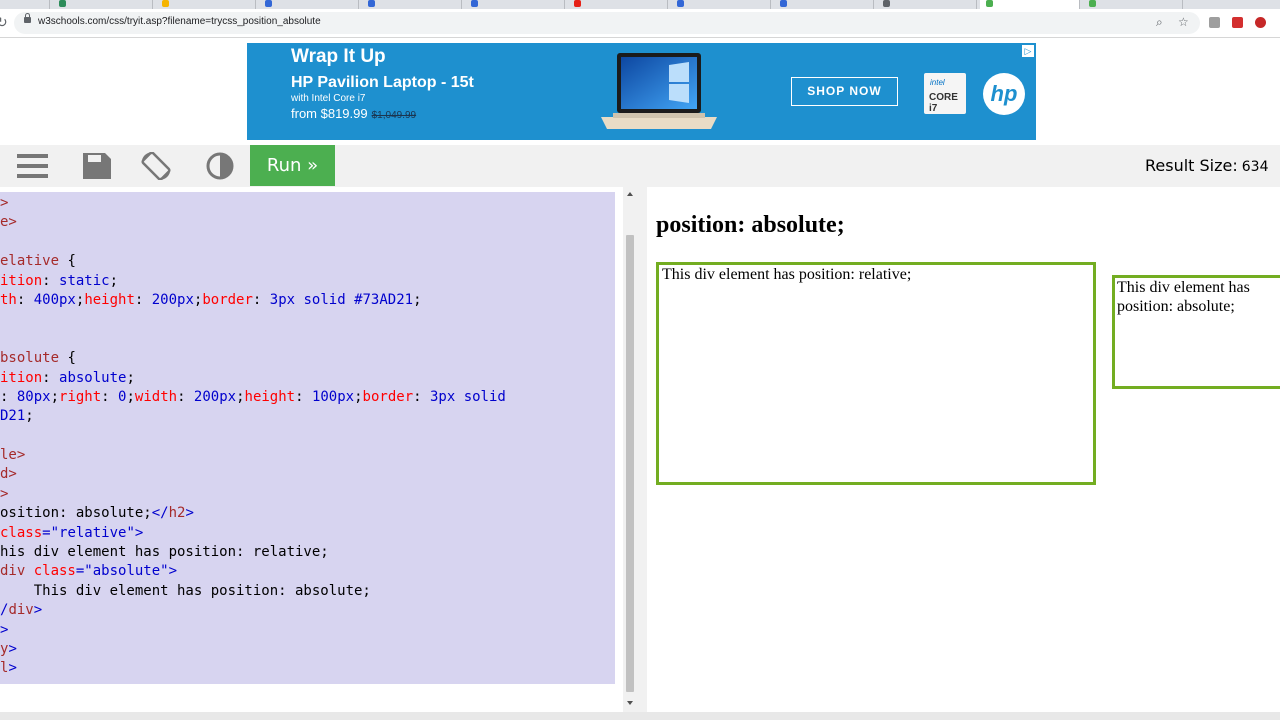 The height and width of the screenshot is (720, 1280). Describe the element at coordinates (253, 416) in the screenshot. I see `code-line: D21;` at that location.